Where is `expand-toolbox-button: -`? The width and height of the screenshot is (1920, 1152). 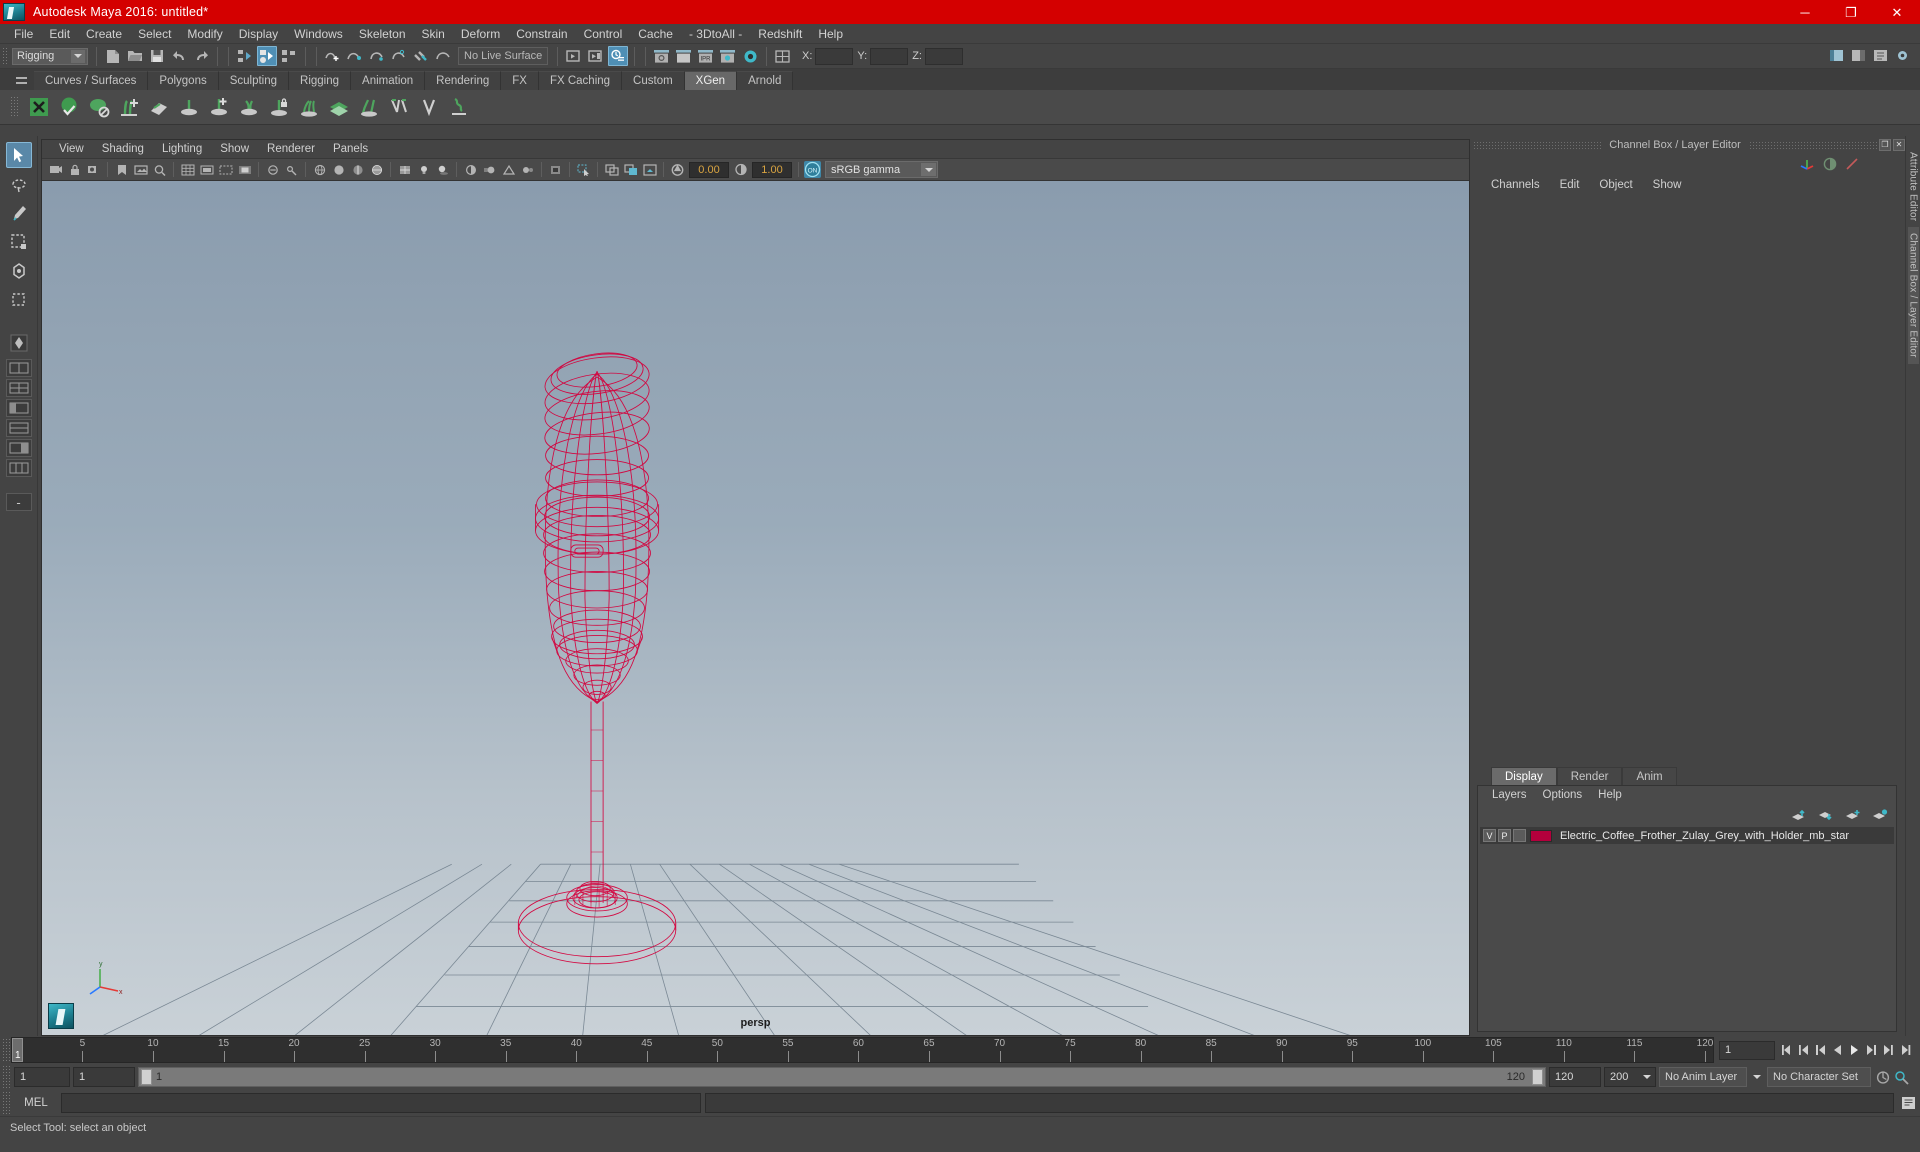
expand-toolbox-button: - is located at coordinates (18, 502).